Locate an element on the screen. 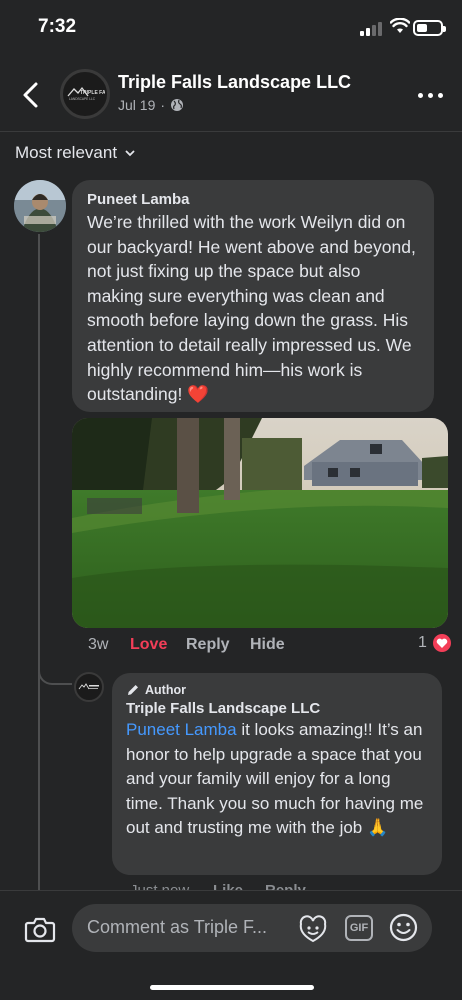 This screenshot has height=1000, width=462. pencil-icon is located at coordinates (133, 690).